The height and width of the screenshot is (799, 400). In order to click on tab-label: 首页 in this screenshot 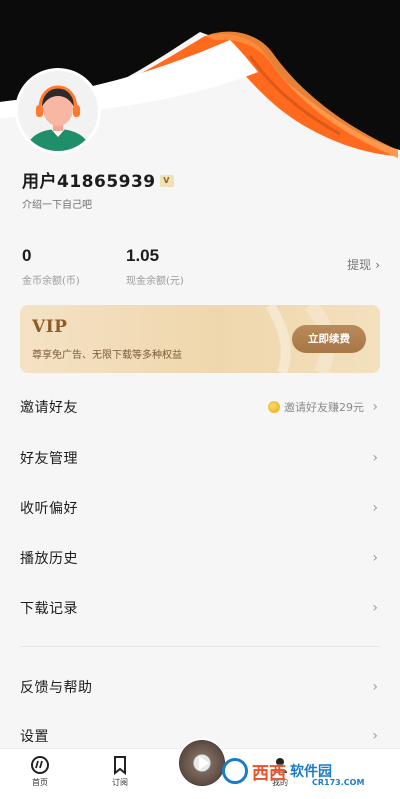, I will do `click(40, 782)`.